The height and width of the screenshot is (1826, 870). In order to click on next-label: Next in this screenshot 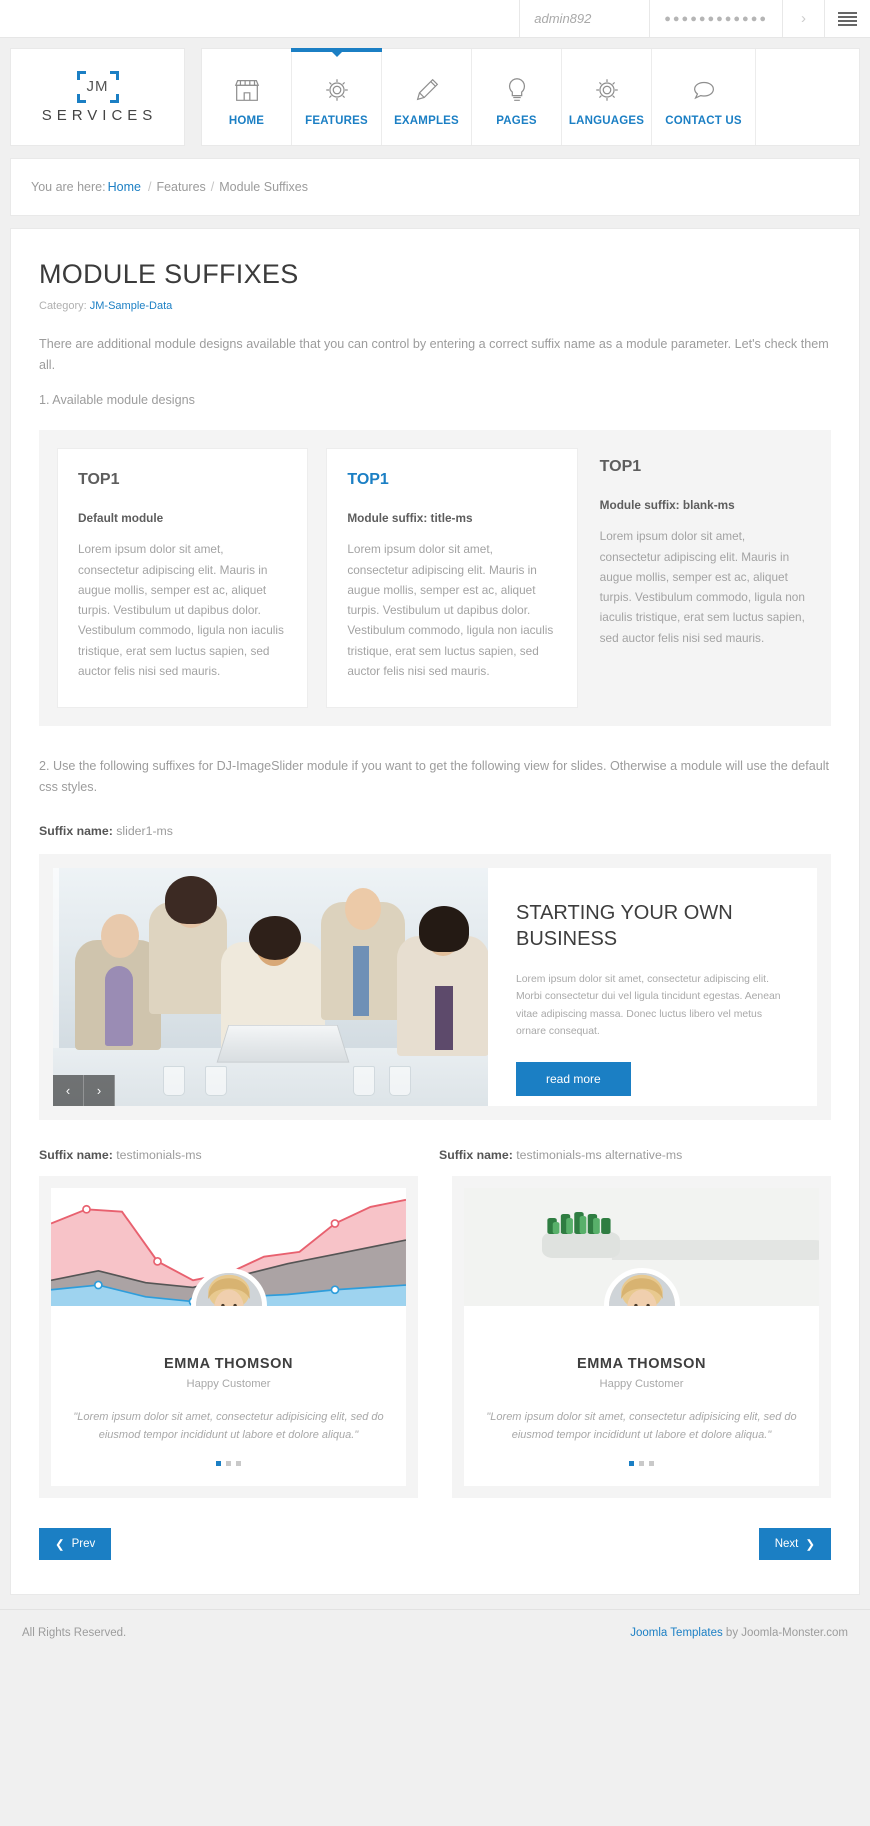, I will do `click(786, 1544)`.